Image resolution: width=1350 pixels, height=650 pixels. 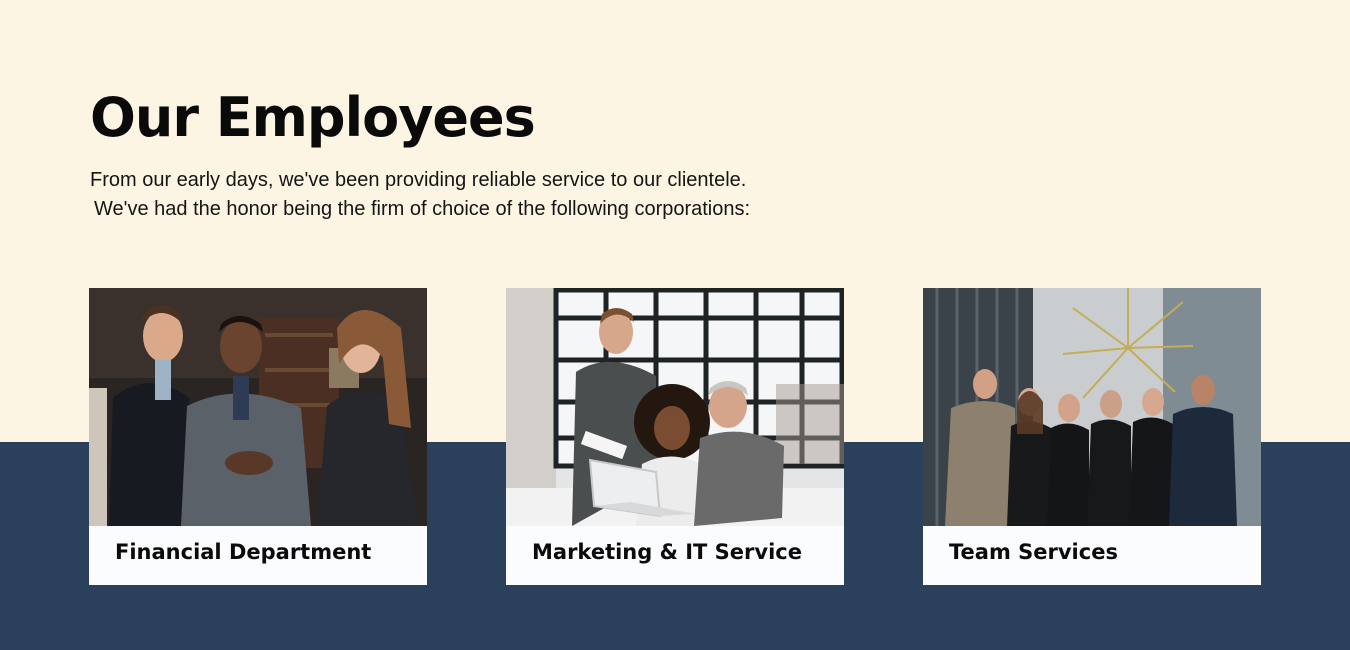 What do you see at coordinates (313, 117) in the screenshot?
I see `section-title: Our Employees` at bounding box center [313, 117].